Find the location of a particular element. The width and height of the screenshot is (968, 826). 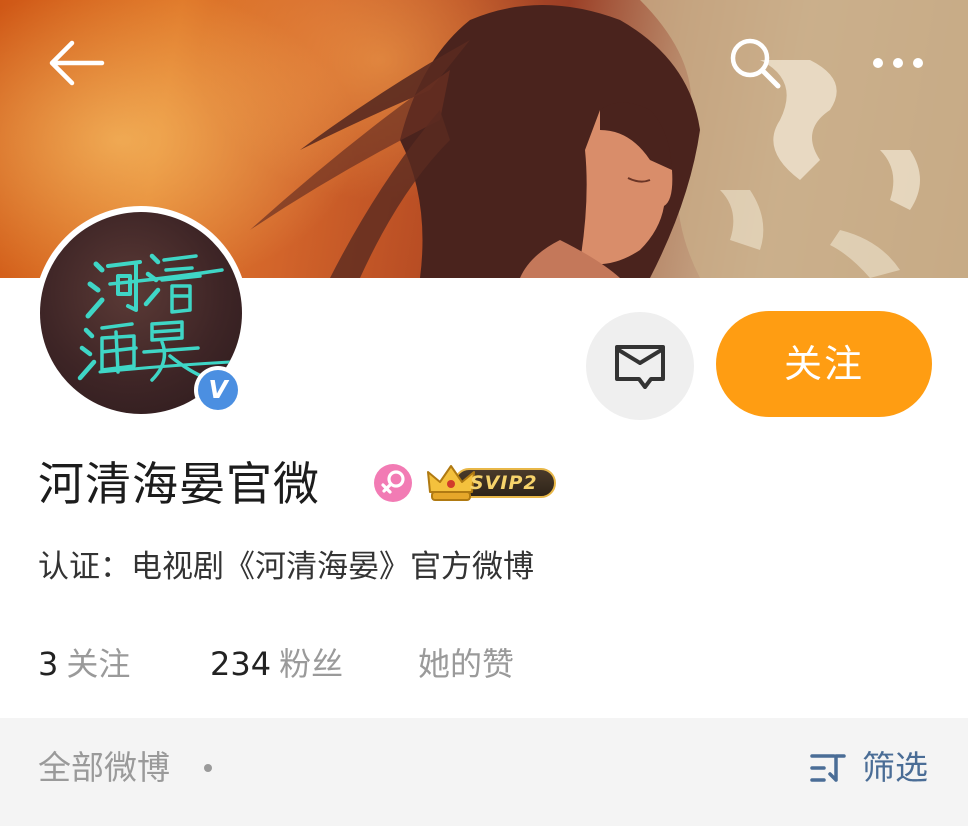

more-dots-icon is located at coordinates (898, 63).